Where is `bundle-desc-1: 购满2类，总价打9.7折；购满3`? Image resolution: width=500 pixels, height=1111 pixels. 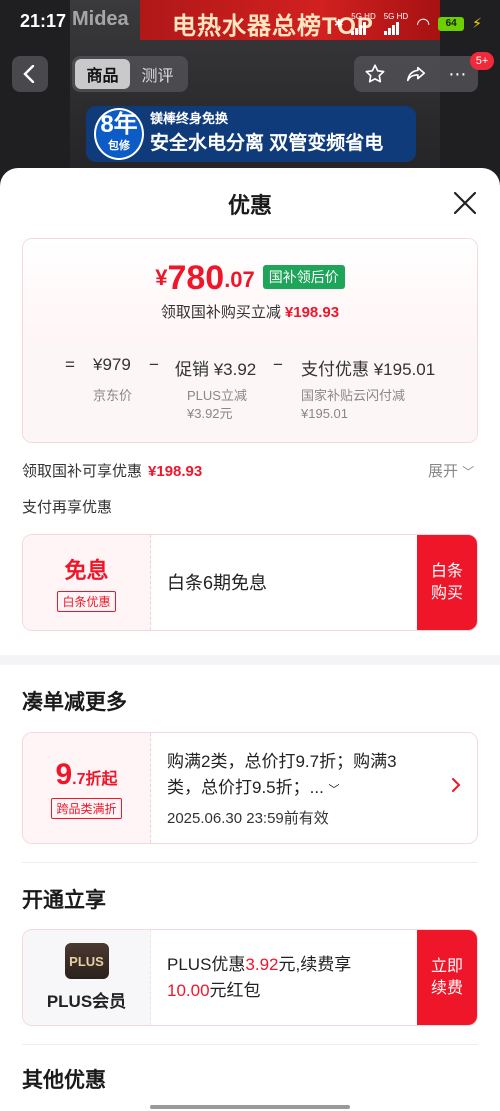
bundle-desc-1: 购满2类，总价打9.7折；购满3 is located at coordinates (282, 761).